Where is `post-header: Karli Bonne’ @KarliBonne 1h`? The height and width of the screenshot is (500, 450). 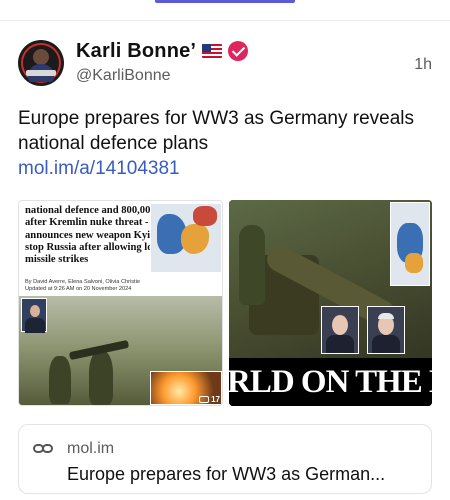 post-header: Karli Bonne’ @KarliBonne 1h is located at coordinates (225, 68).